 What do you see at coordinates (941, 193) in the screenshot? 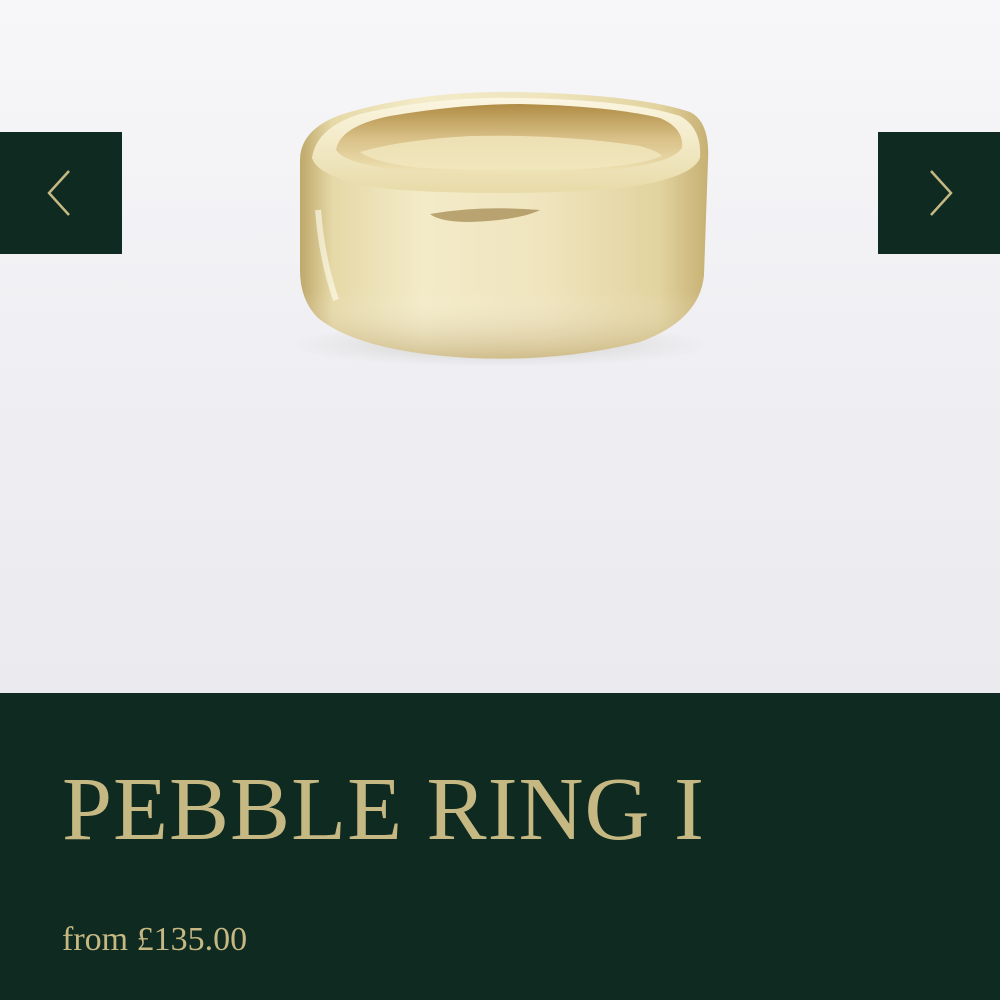
I see `chevron-right-icon` at bounding box center [941, 193].